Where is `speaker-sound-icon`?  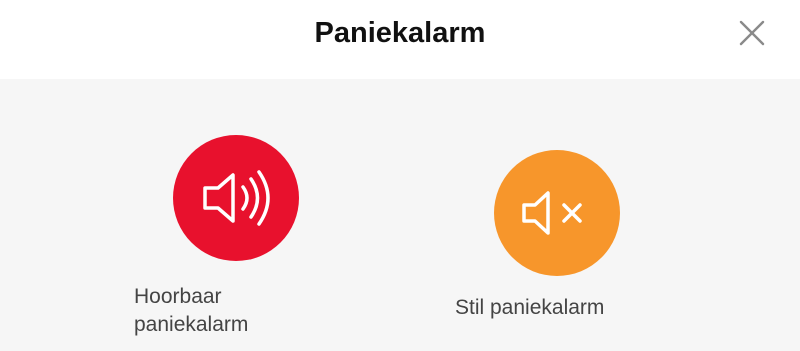
speaker-sound-icon is located at coordinates (236, 198).